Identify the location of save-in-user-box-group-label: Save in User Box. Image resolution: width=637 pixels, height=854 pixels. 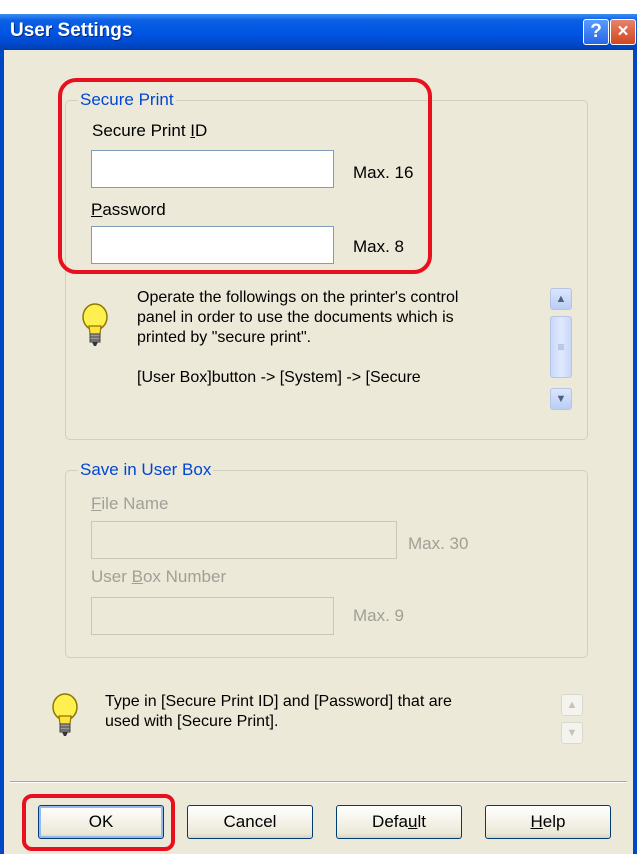
(146, 470).